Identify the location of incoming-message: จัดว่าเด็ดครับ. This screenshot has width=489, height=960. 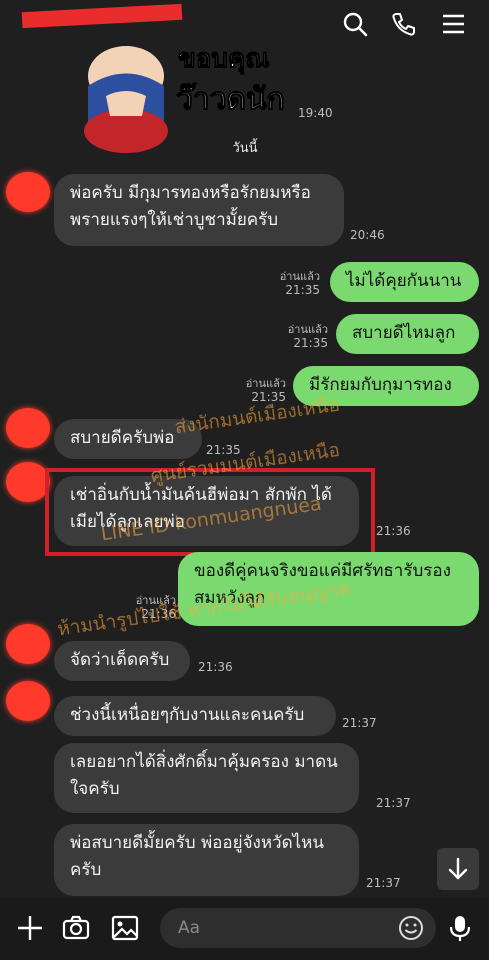
(122, 661).